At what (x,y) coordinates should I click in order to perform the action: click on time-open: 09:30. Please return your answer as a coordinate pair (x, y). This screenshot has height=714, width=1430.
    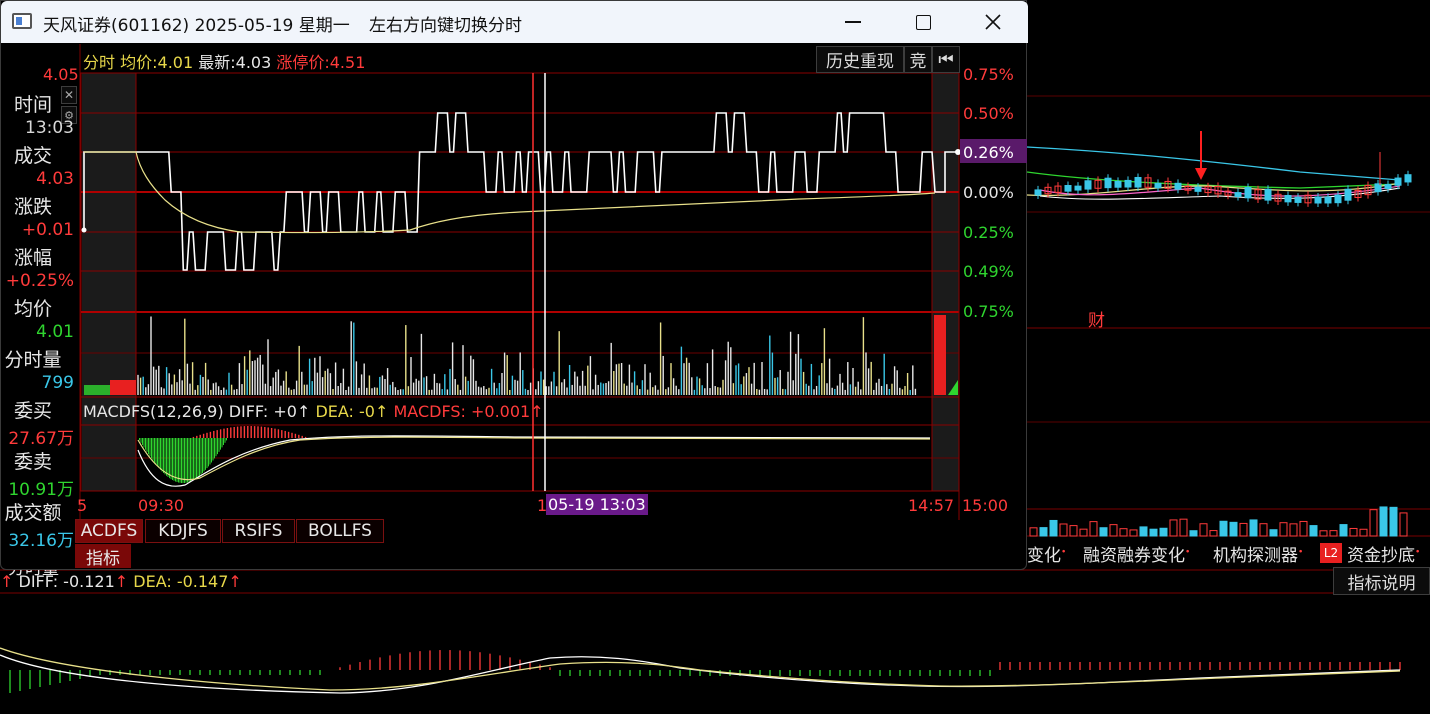
    Looking at the image, I should click on (161, 505).